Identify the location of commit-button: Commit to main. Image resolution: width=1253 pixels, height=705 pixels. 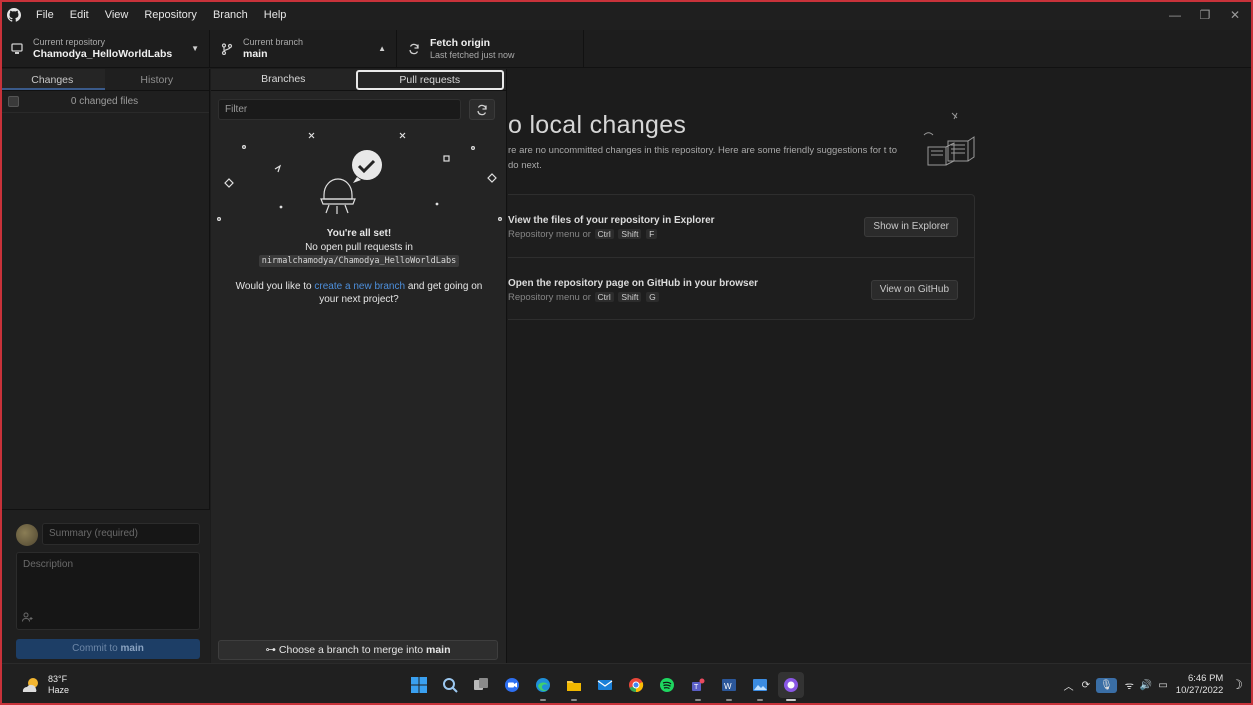
(108, 649).